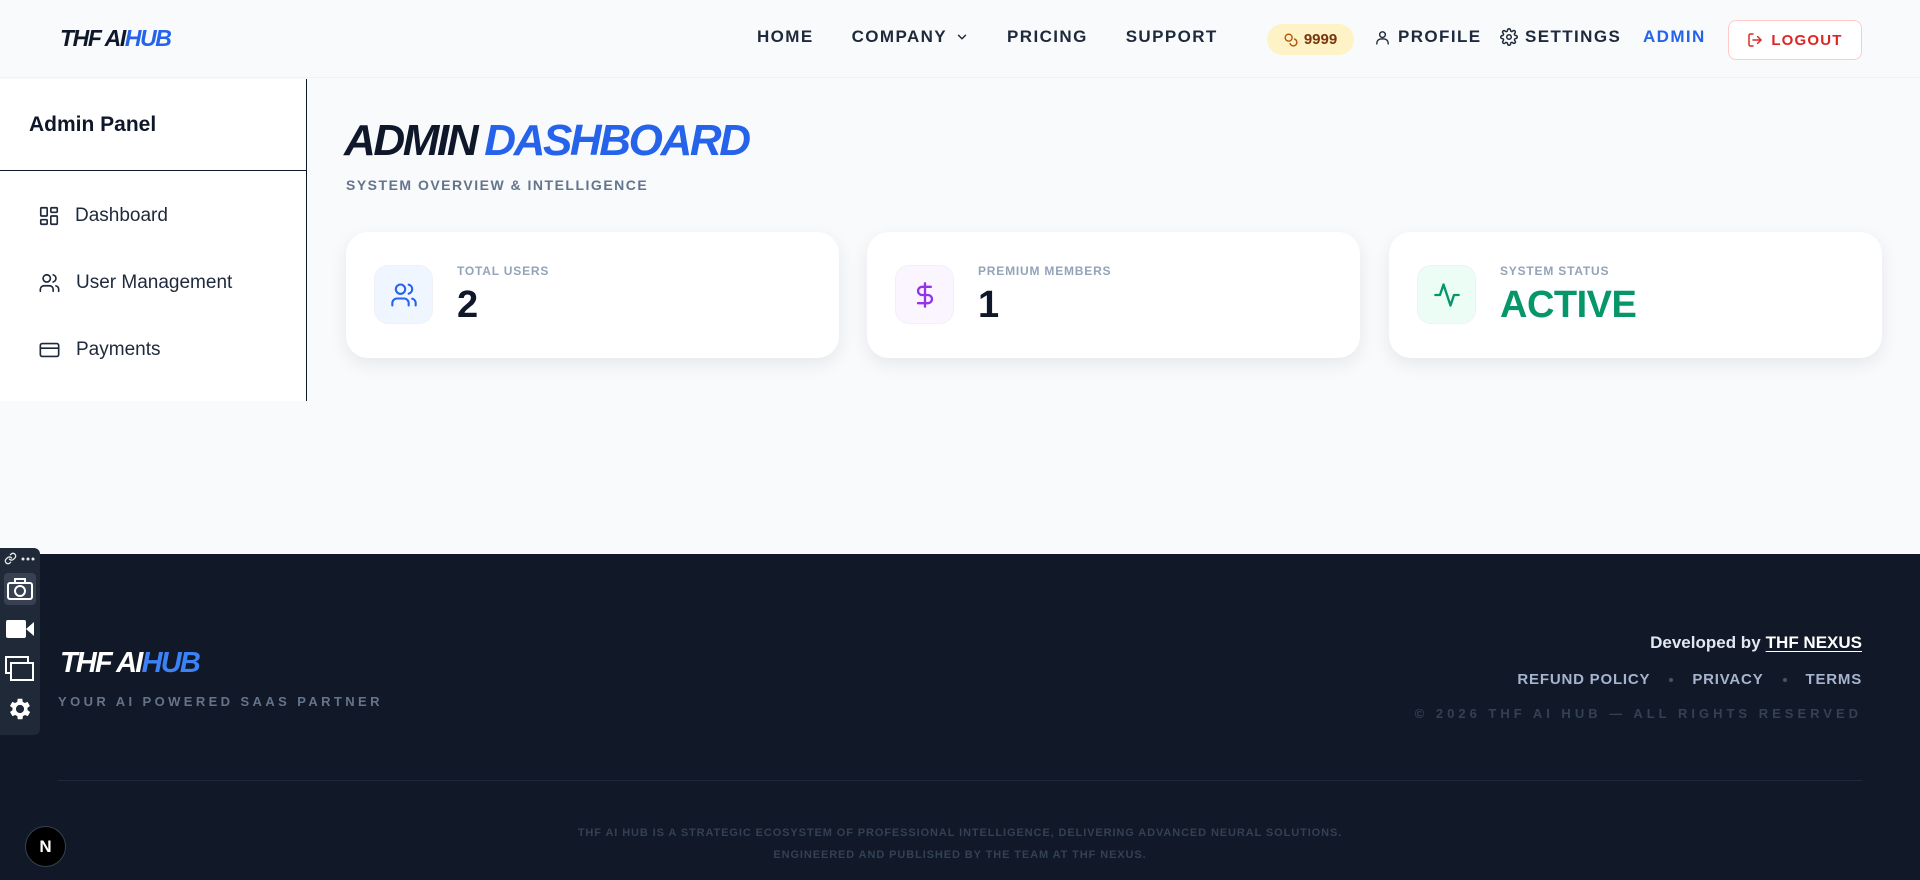 The height and width of the screenshot is (880, 1920). Describe the element at coordinates (154, 282) in the screenshot. I see `sidebar-item-label: User Management` at that location.